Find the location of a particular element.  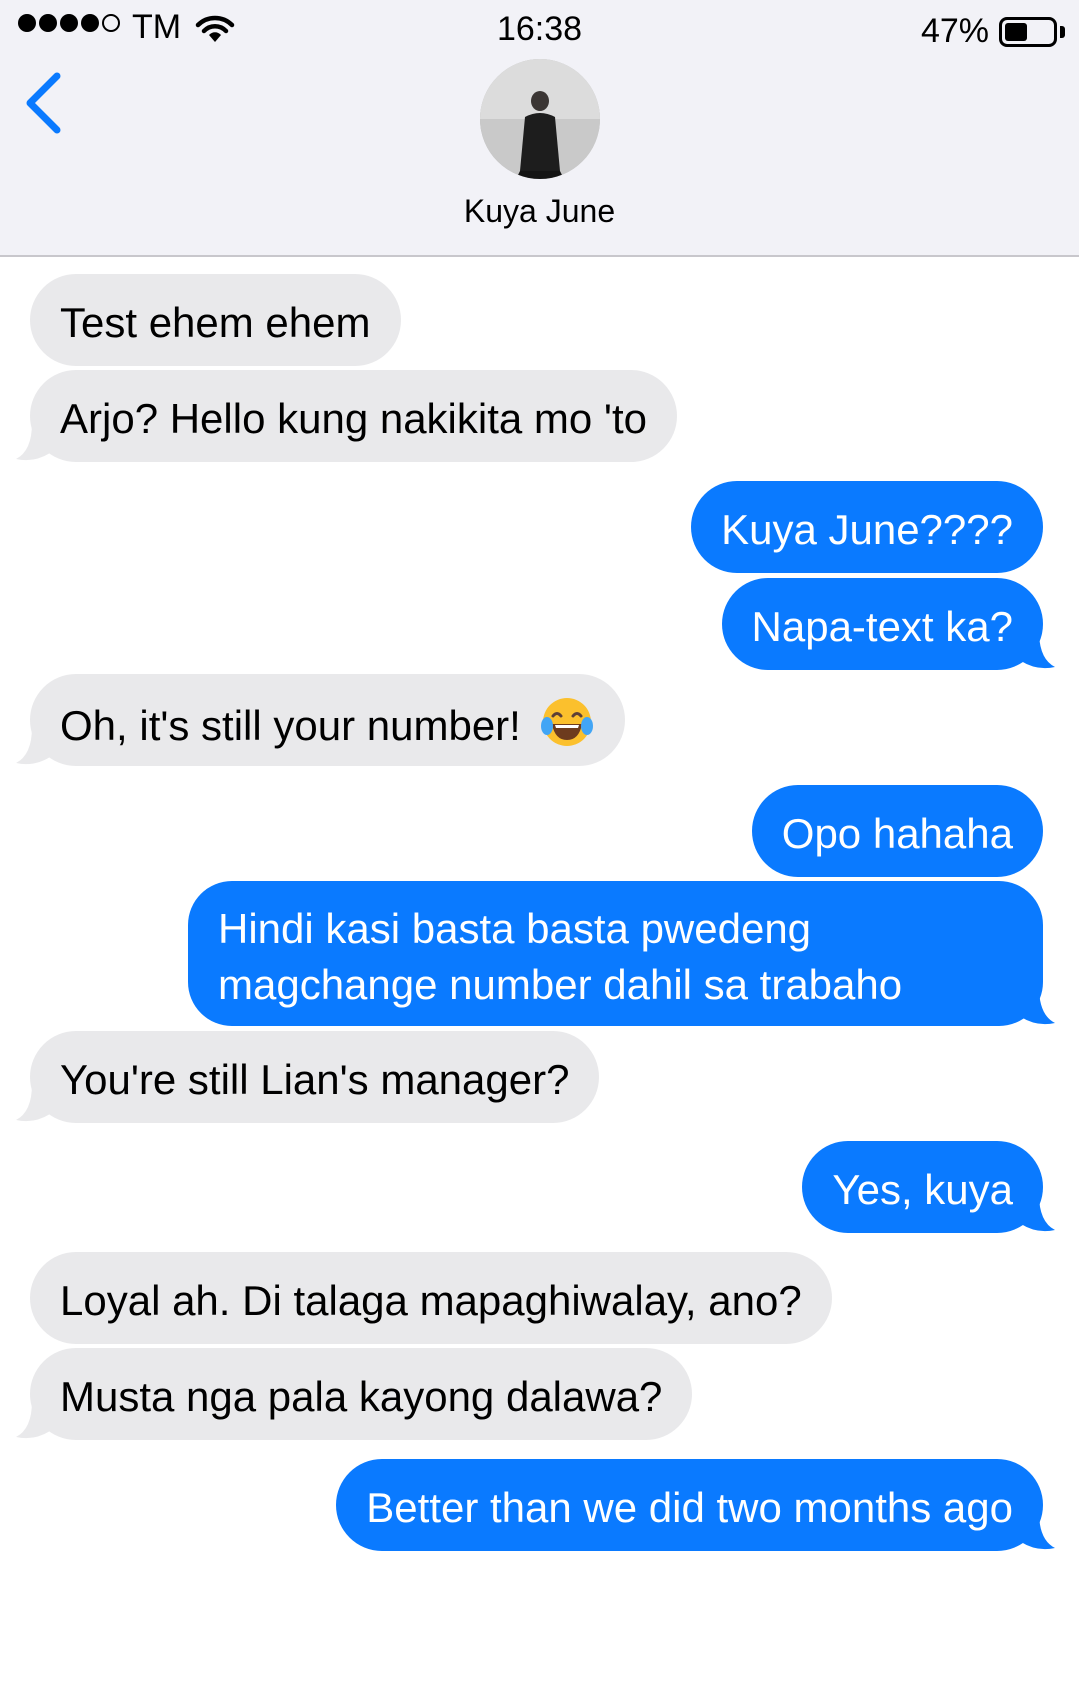

outgoing-message: Better than we did two months ago is located at coordinates (689, 1505).